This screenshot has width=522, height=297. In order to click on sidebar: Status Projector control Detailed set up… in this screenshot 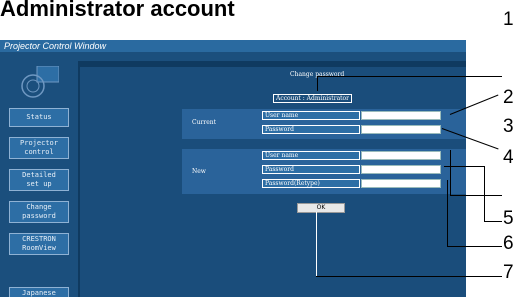, I will do `click(38, 174)`.